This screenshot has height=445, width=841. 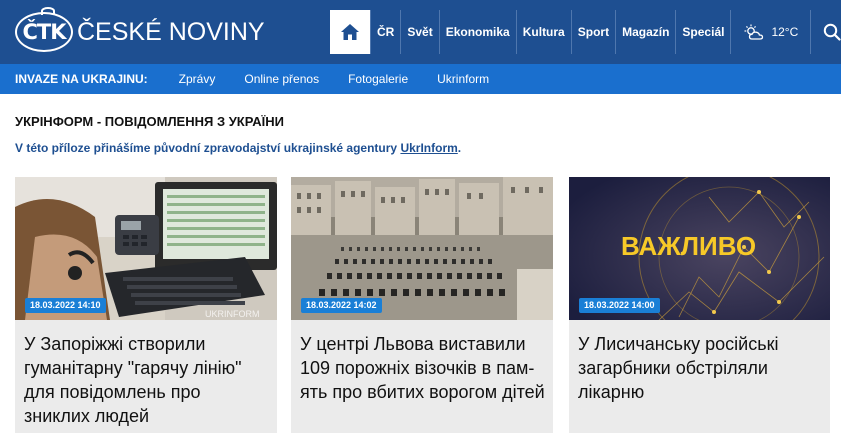 What do you see at coordinates (341, 305) in the screenshot?
I see `article-date-badge: 18.03.2022 14:02` at bounding box center [341, 305].